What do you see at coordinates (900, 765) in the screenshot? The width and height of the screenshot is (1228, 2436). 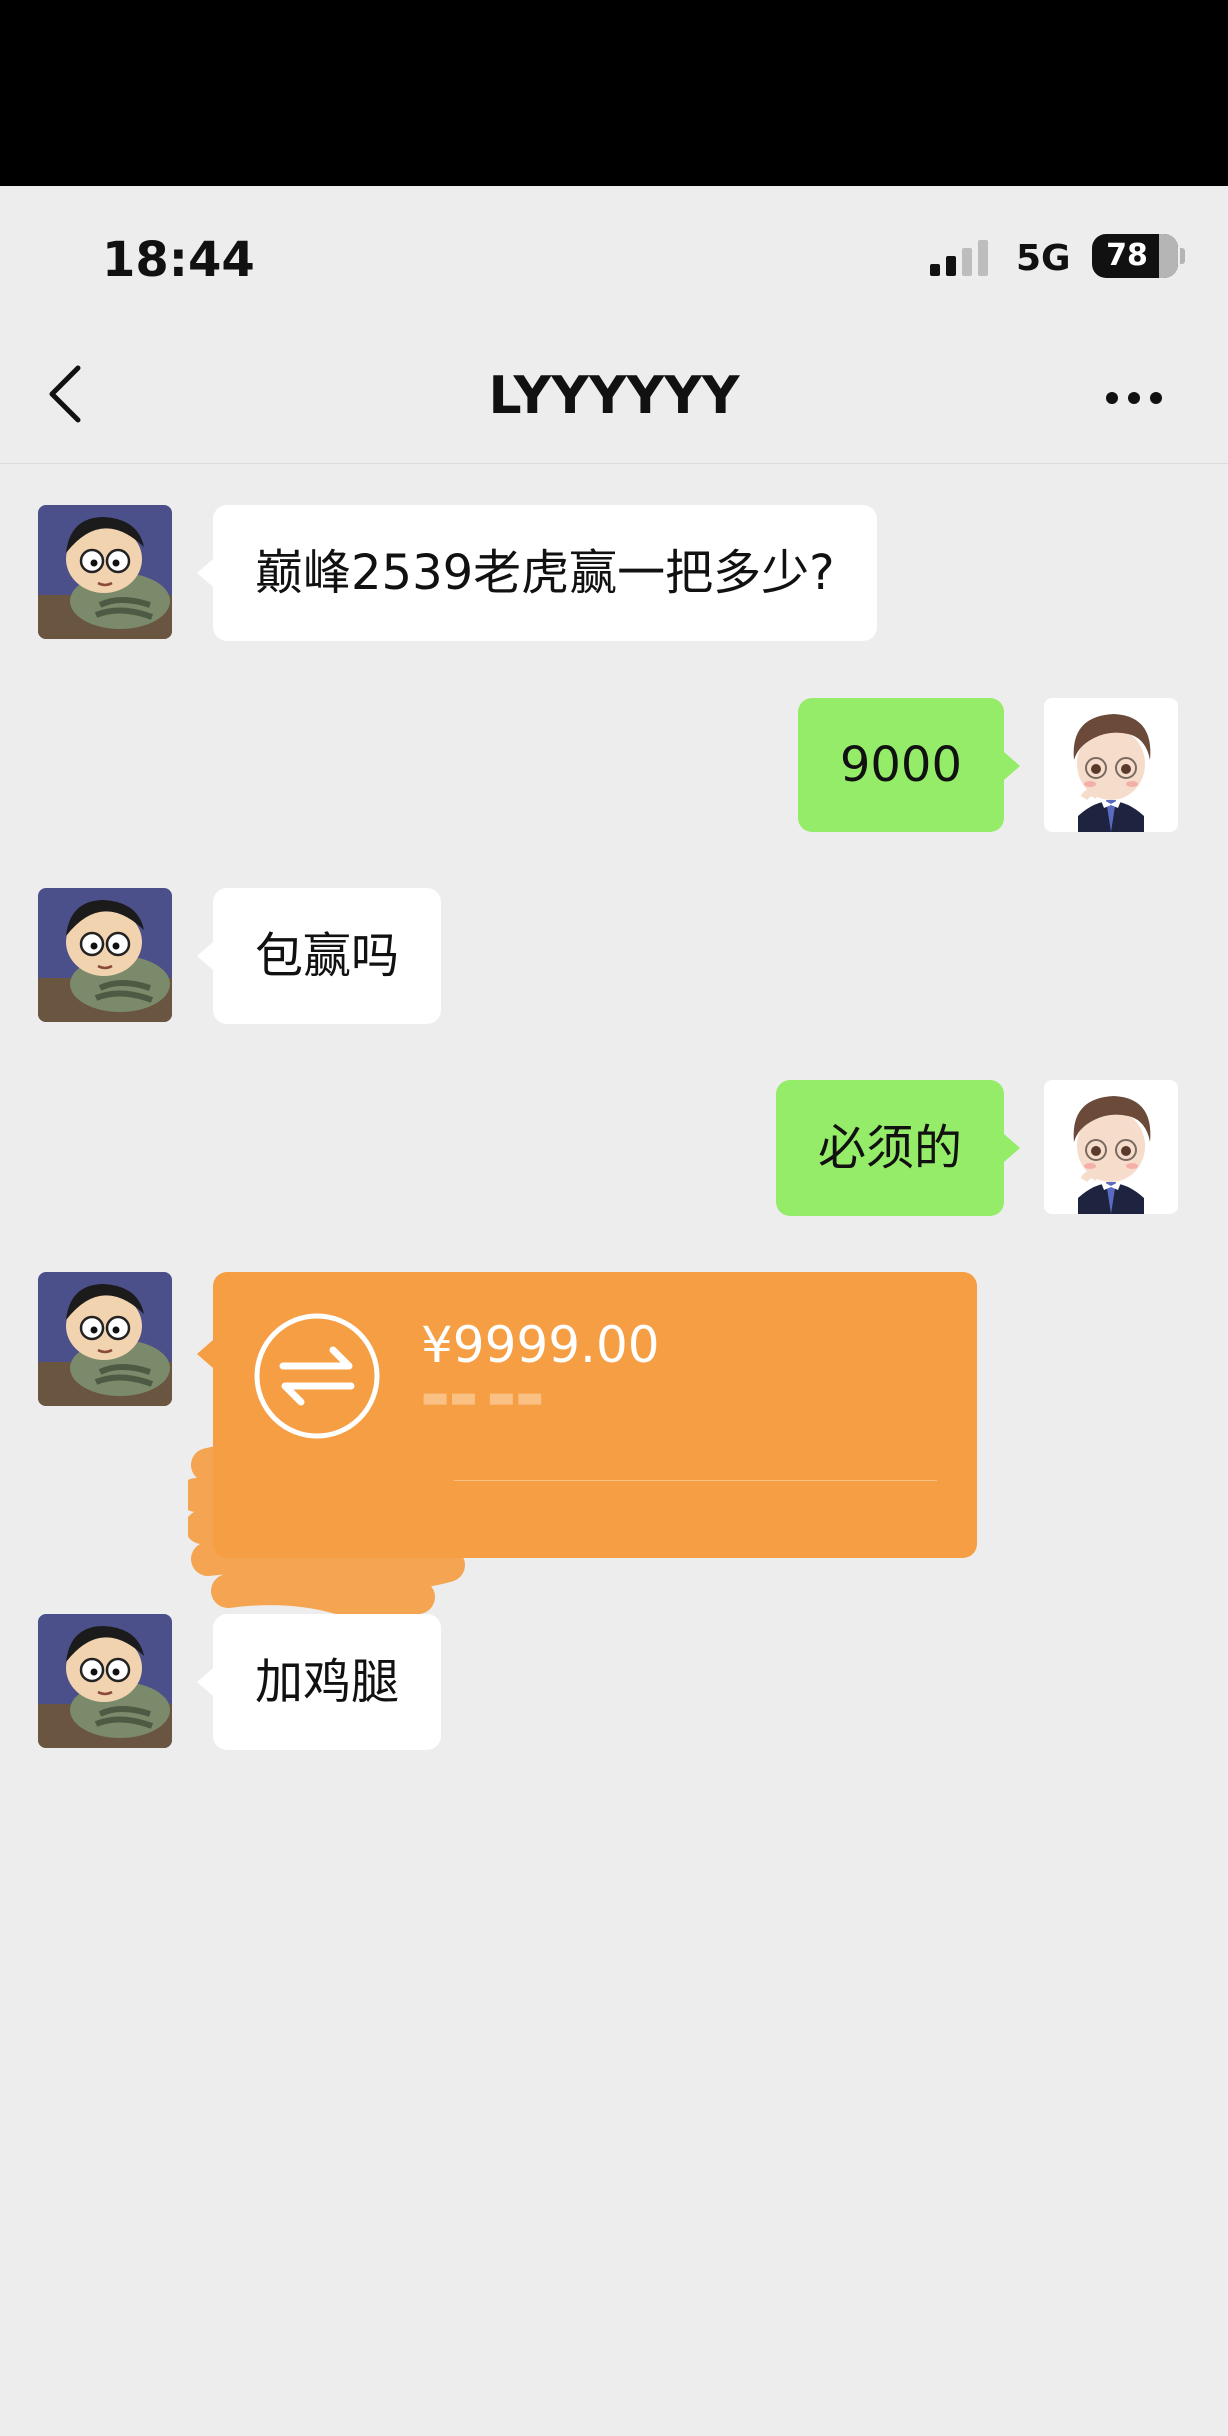 I see `message-bubble-outgoing: 9000` at bounding box center [900, 765].